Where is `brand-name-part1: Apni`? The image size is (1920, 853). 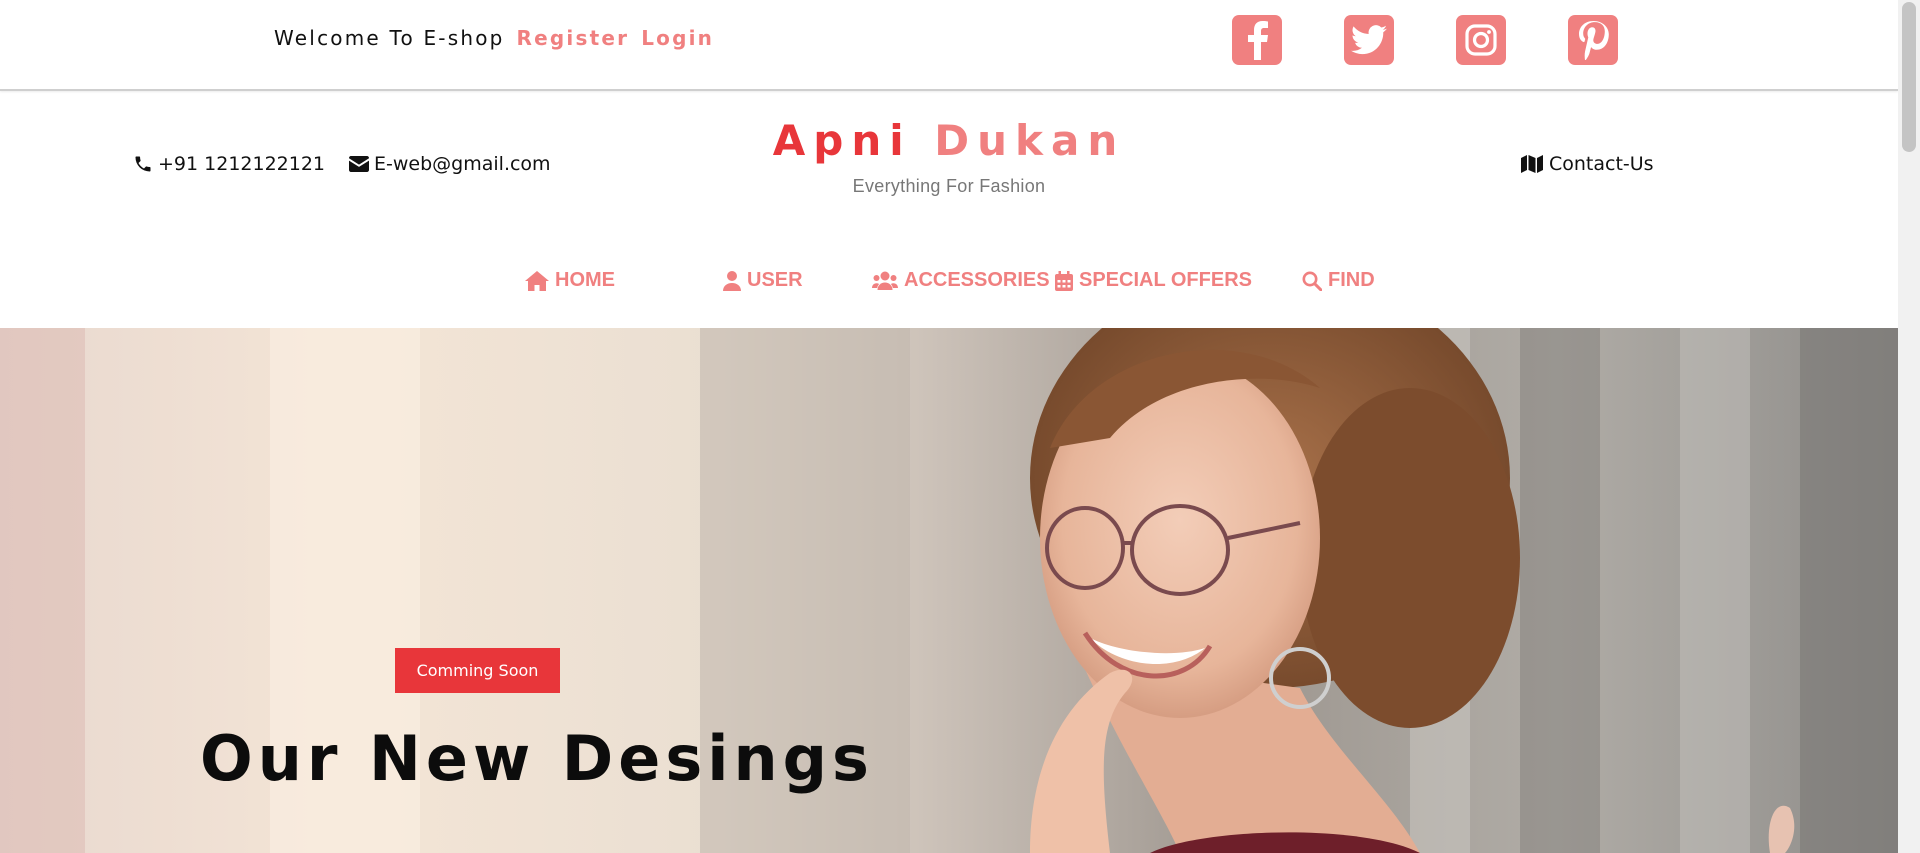
brand-name-part1: Apni is located at coordinates (842, 140).